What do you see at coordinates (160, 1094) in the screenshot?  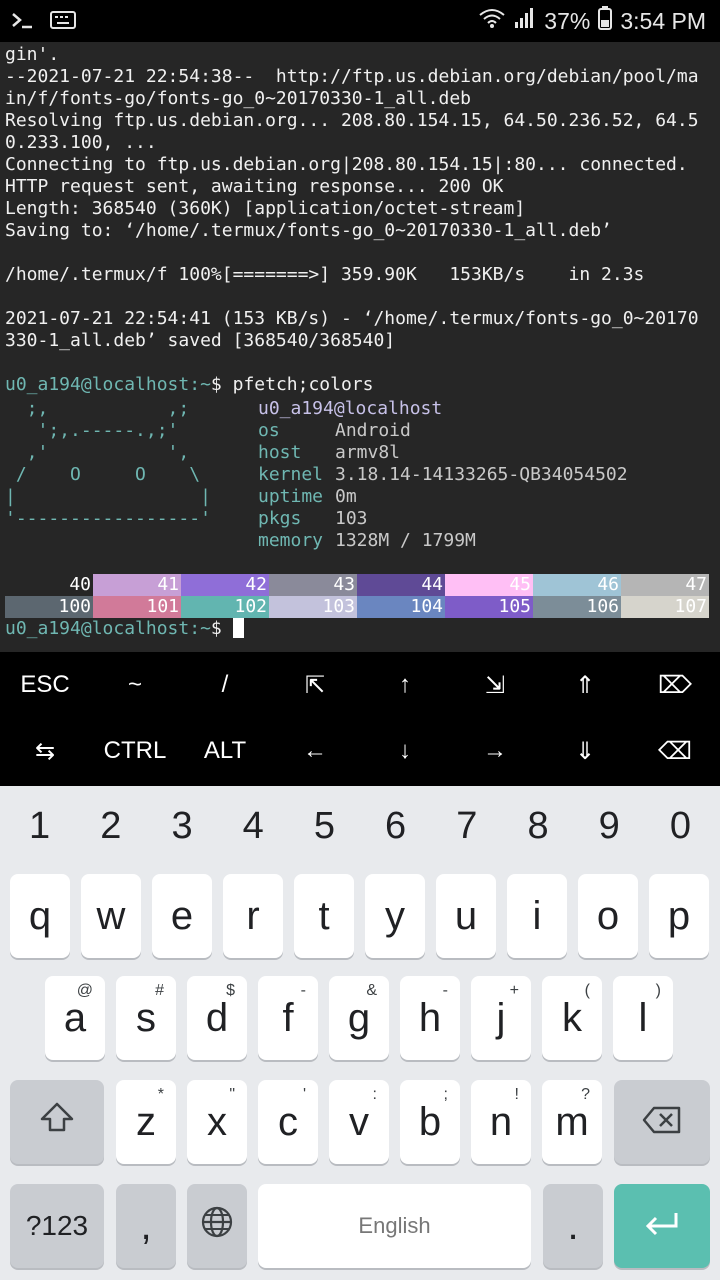 I see `key-hint: *` at bounding box center [160, 1094].